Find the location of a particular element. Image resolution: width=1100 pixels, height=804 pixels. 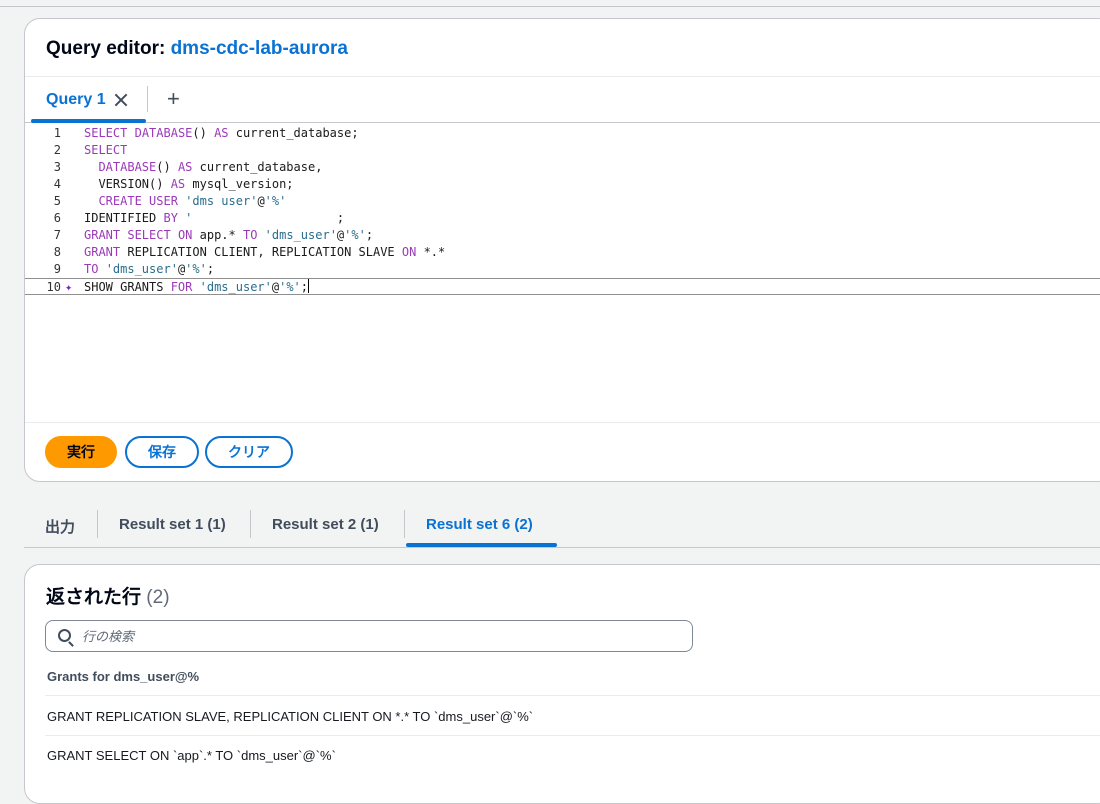

code-line: 4 VERSION() AS mysql_version; is located at coordinates (562, 184).